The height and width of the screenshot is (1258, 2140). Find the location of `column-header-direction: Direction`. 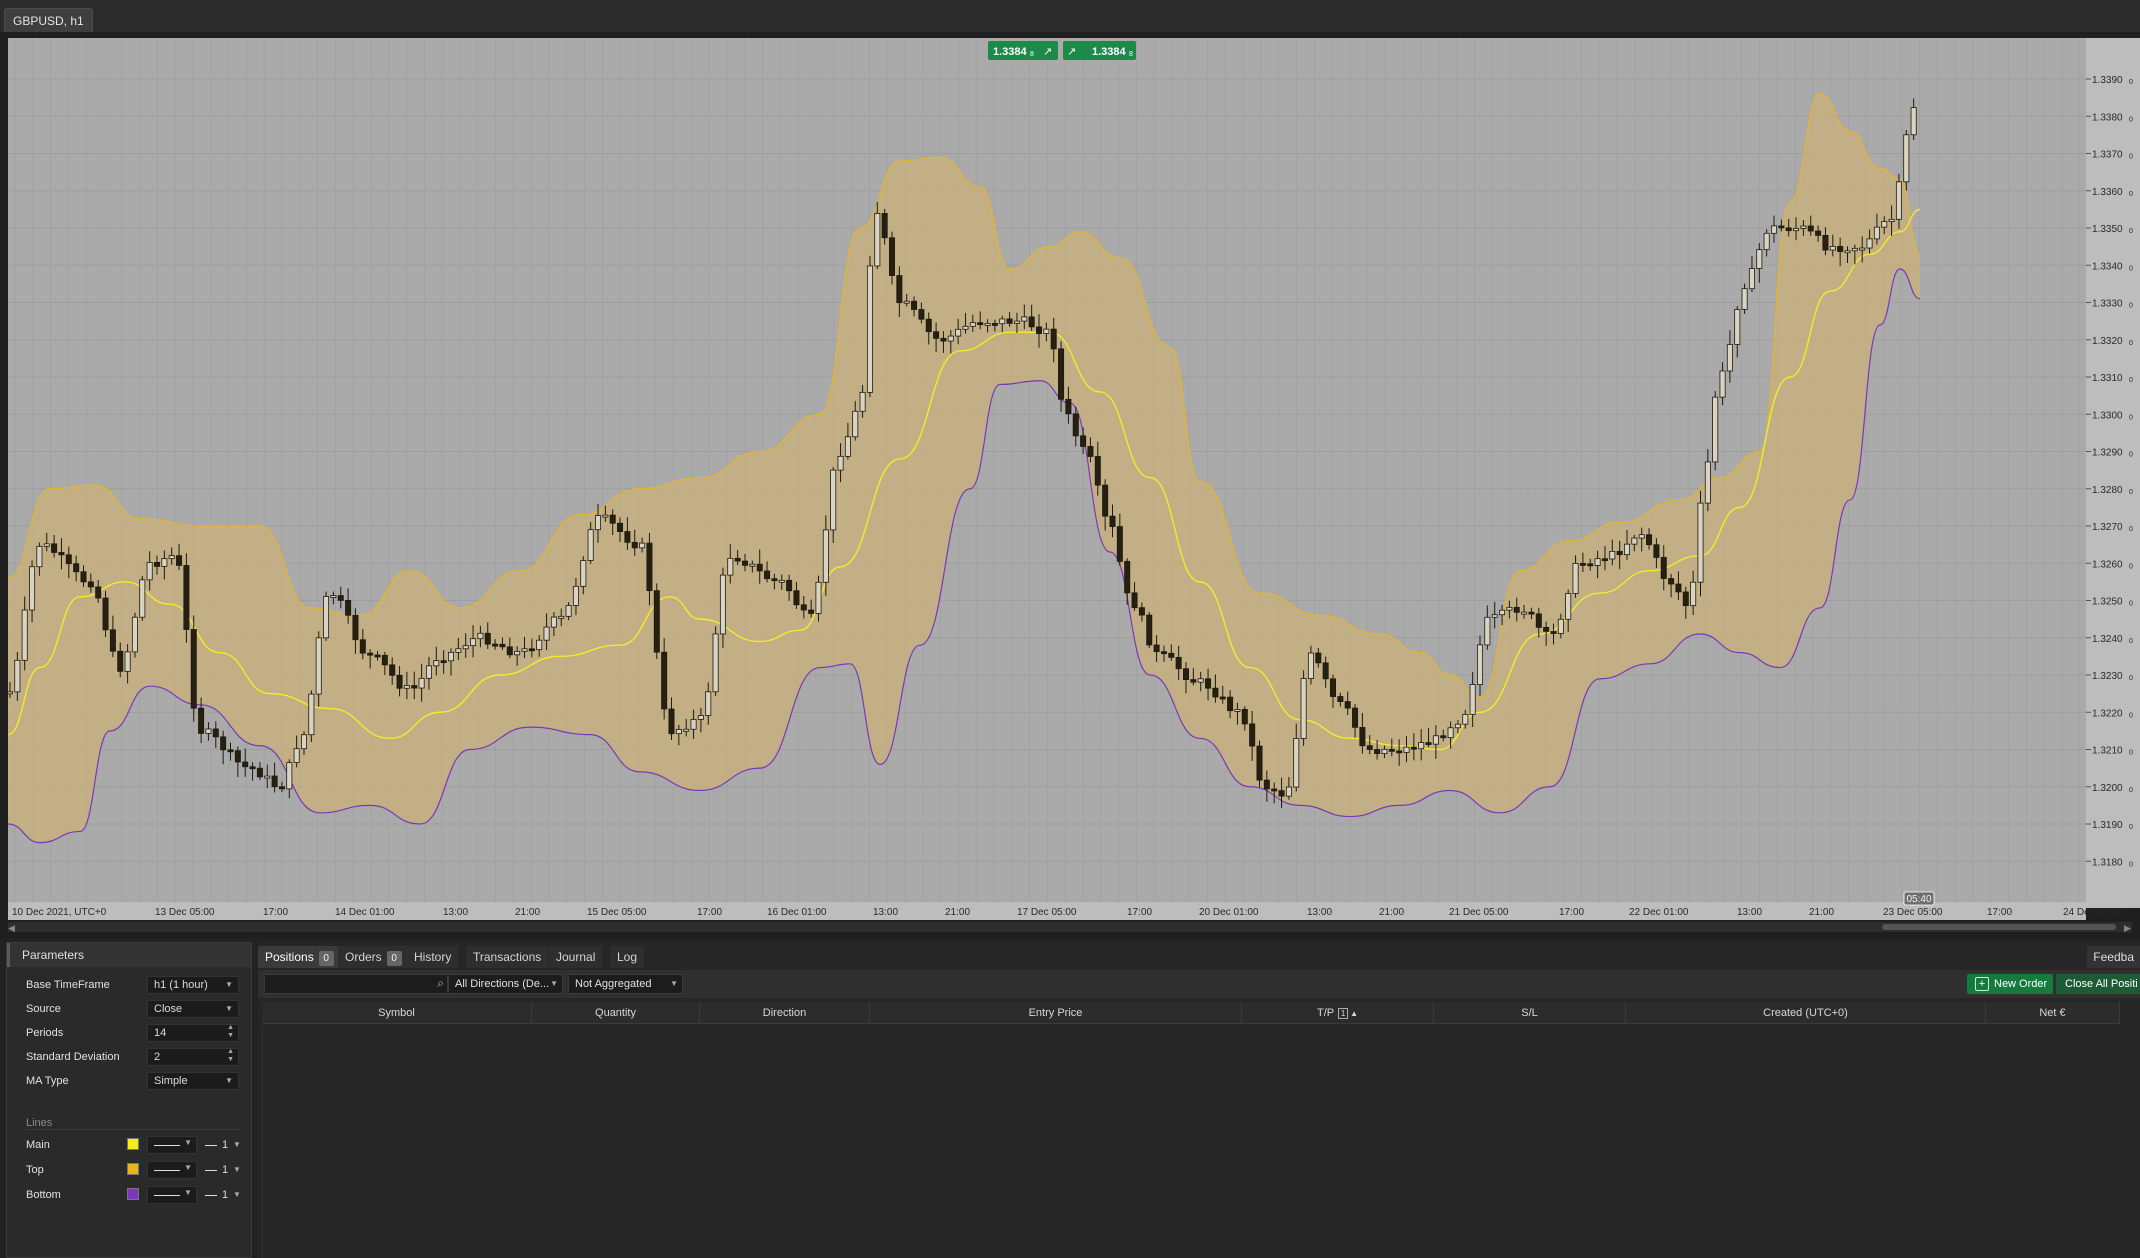

column-header-direction: Direction is located at coordinates (785, 1013).